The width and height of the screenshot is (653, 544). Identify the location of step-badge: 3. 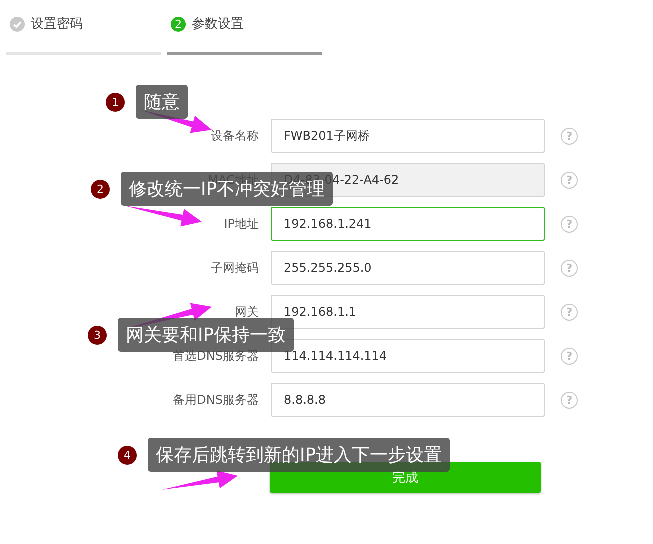
(97, 335).